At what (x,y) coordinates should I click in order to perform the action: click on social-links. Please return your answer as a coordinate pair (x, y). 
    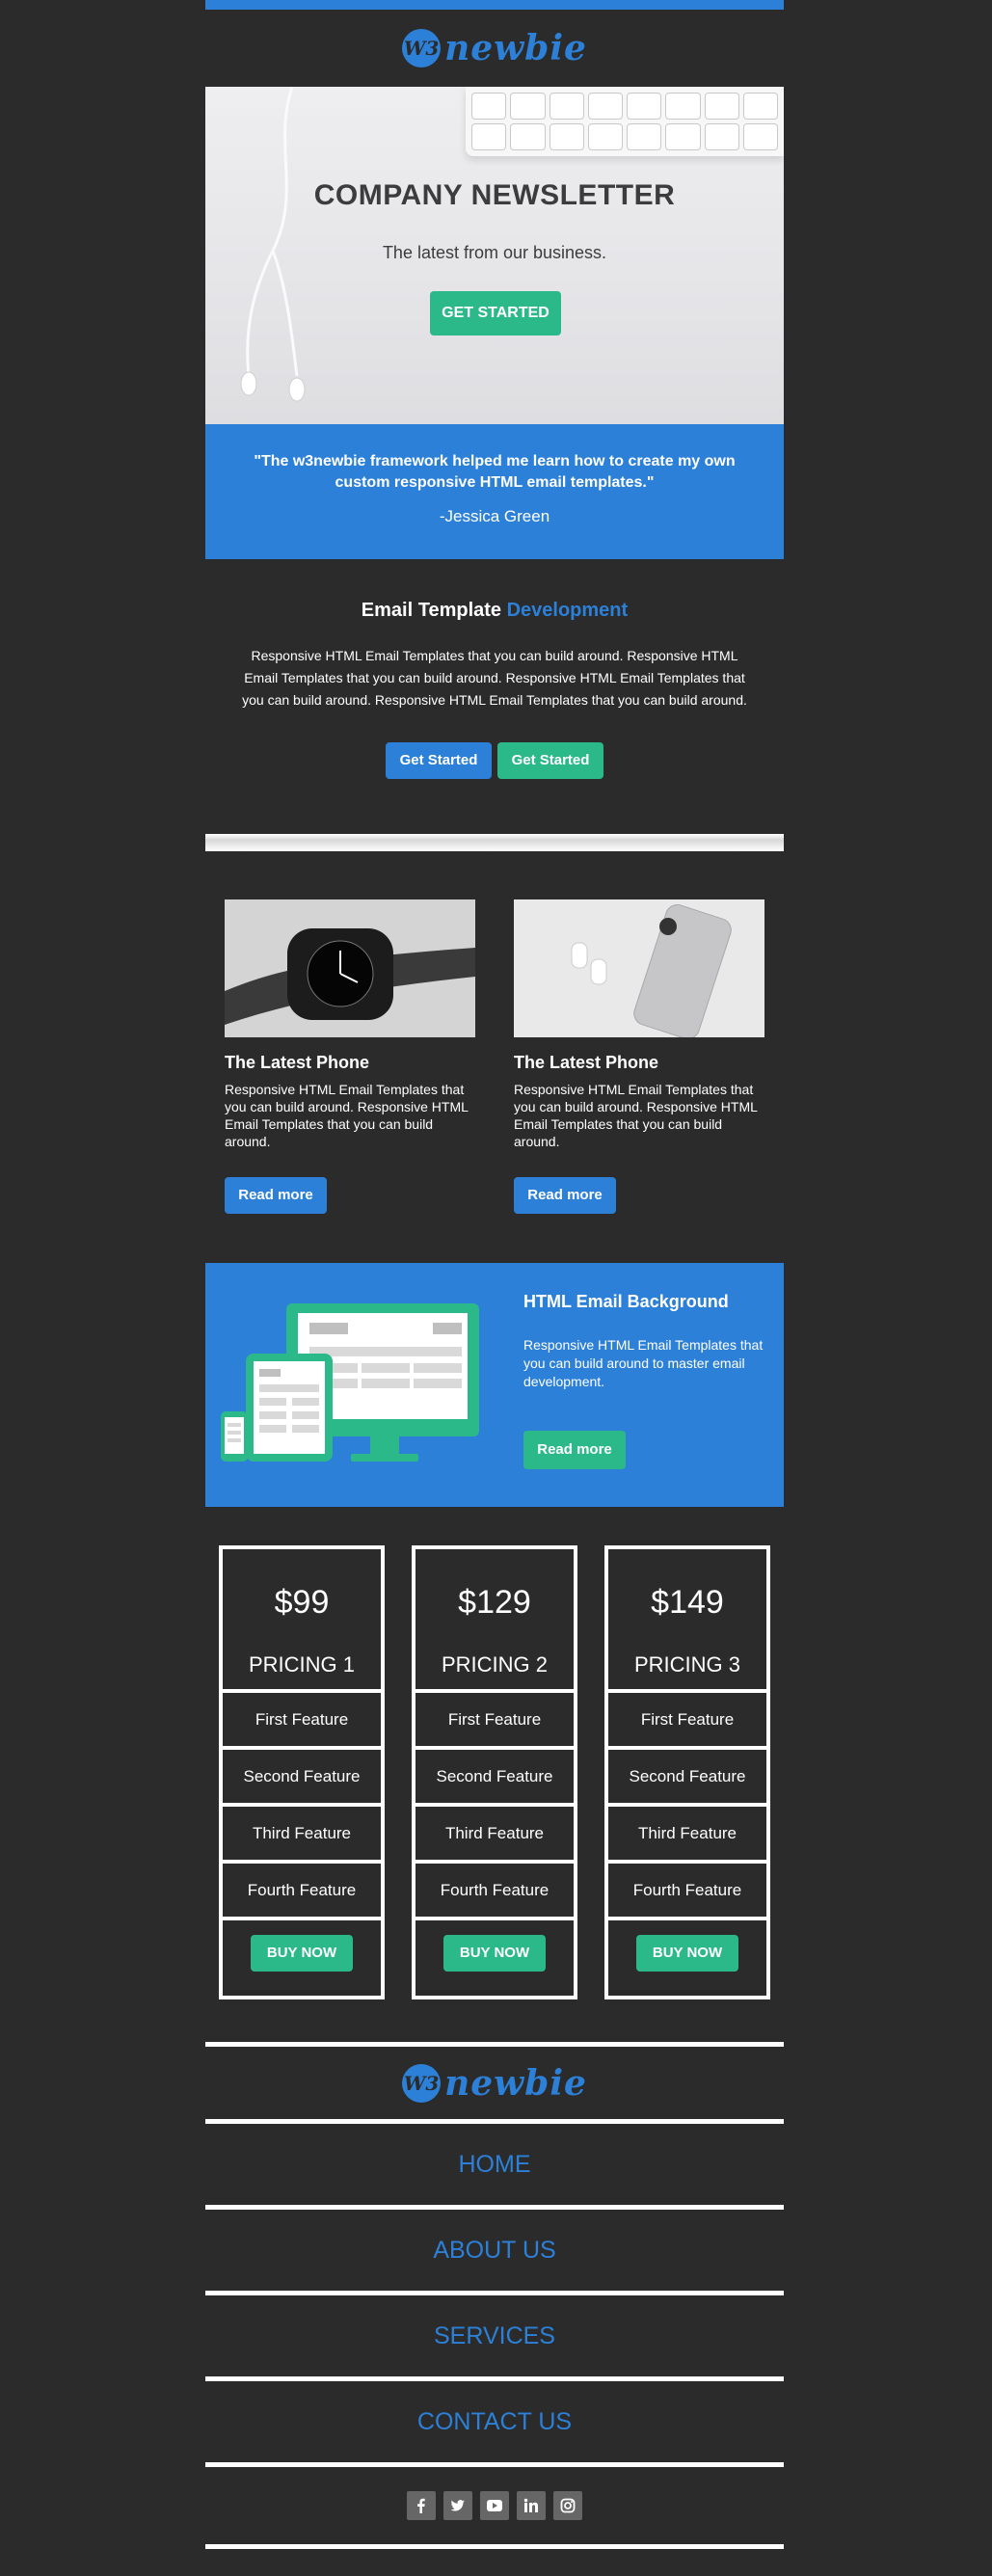
    Looking at the image, I should click on (495, 2506).